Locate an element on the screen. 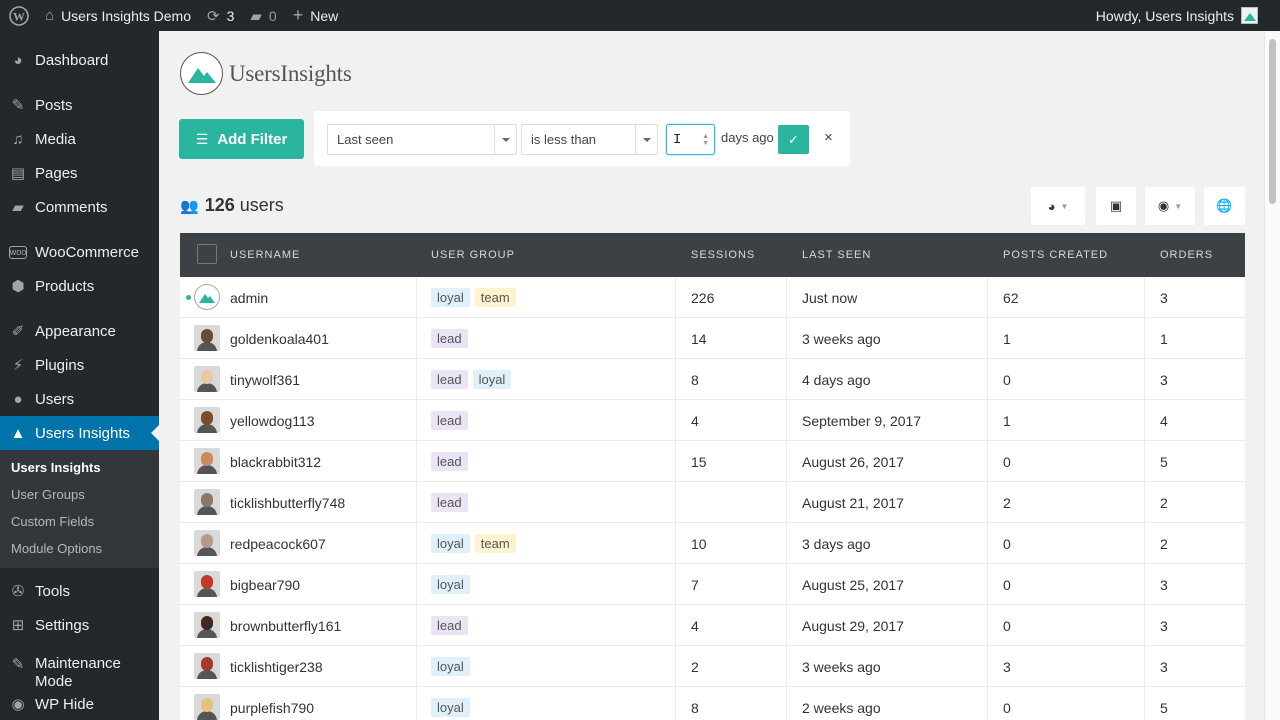 The height and width of the screenshot is (720, 1280). sidebar-item-tools: ✇ Tools is located at coordinates (79, 591).